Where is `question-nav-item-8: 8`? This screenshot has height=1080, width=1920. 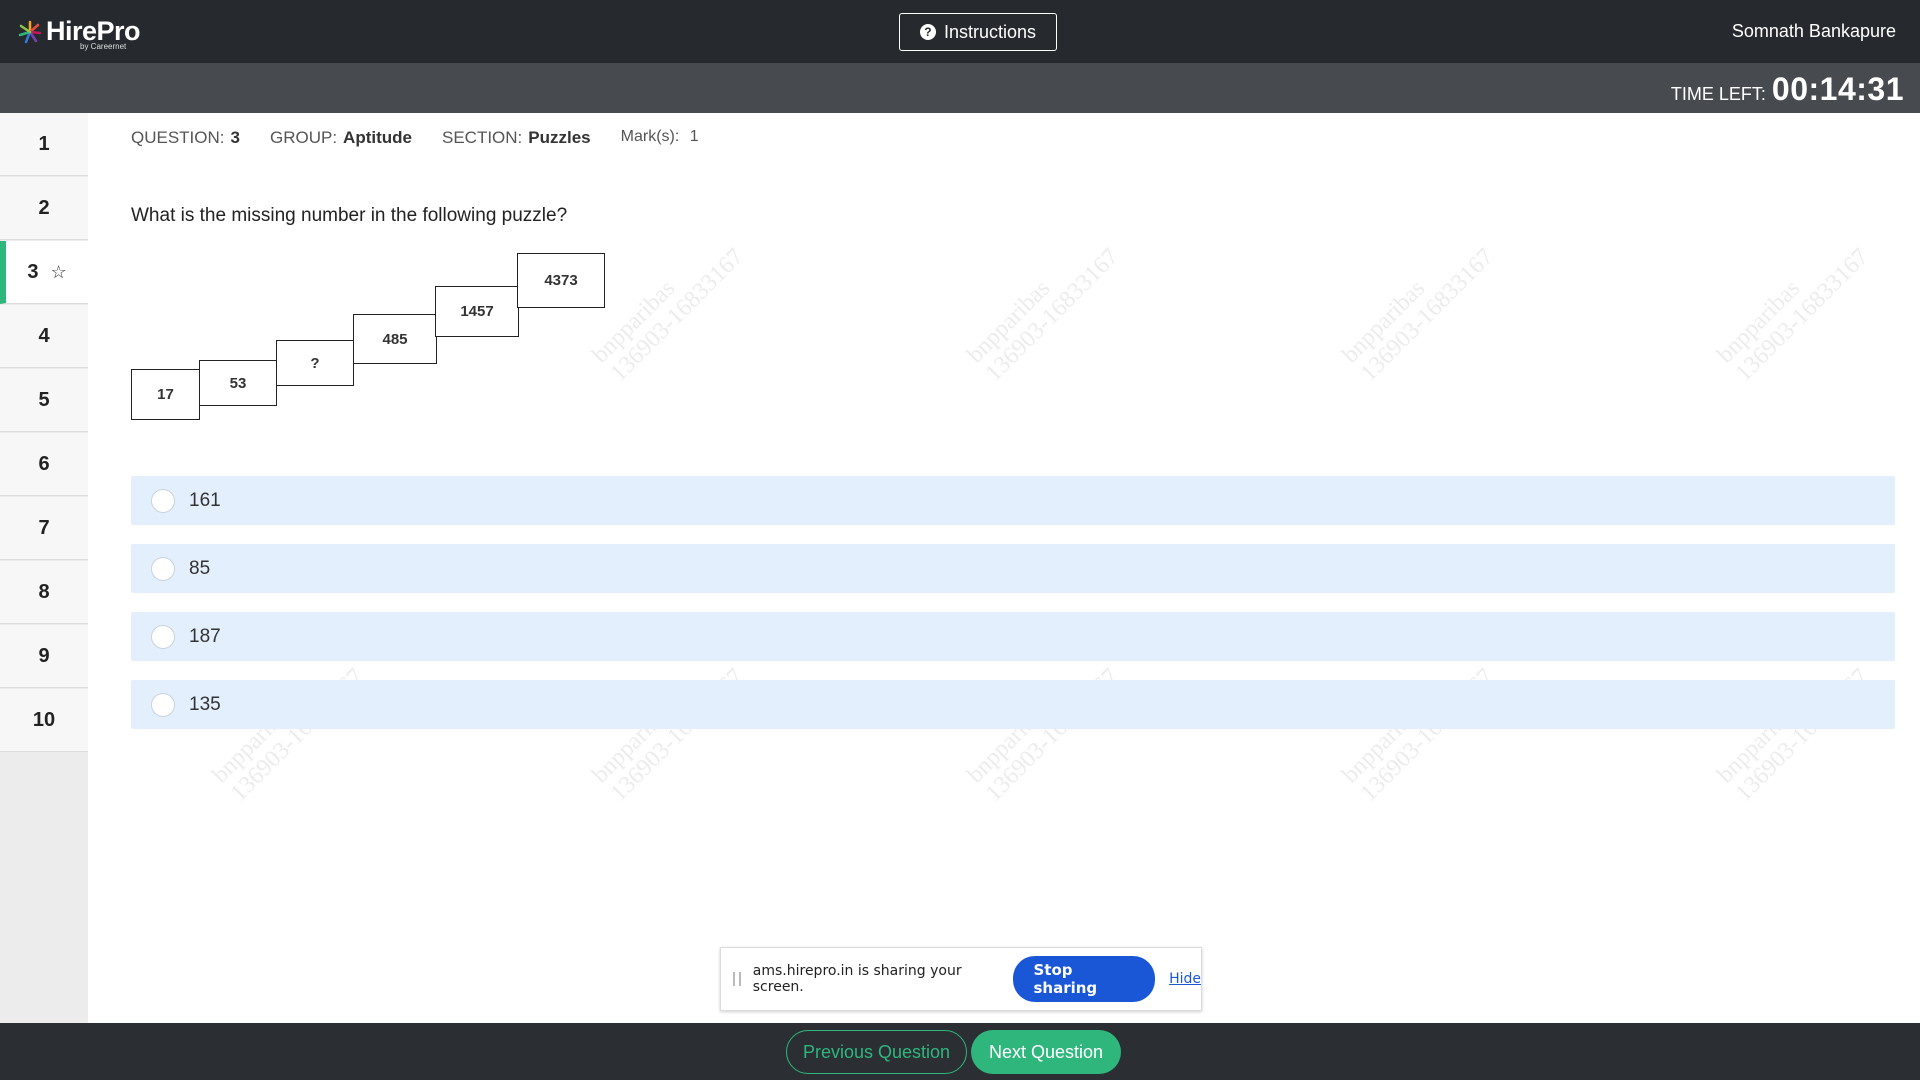
question-nav-item-8: 8 is located at coordinates (44, 592).